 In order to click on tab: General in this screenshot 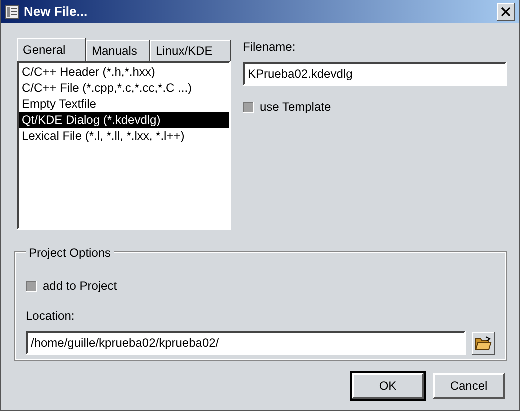, I will do `click(51, 49)`.